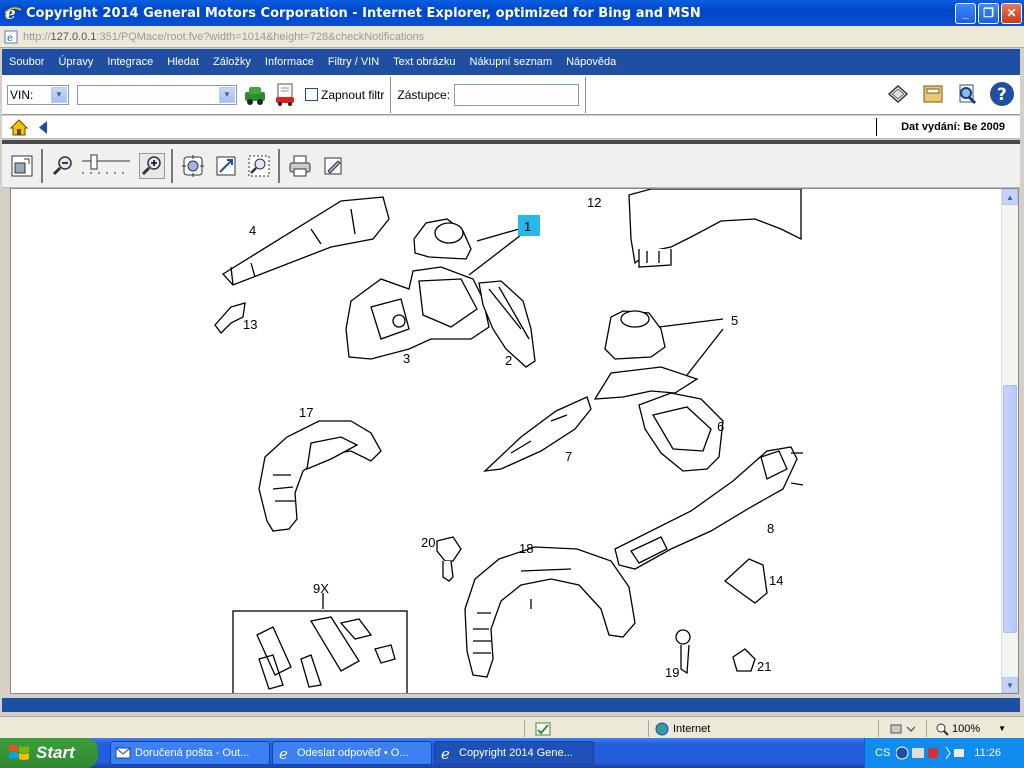 This screenshot has height=768, width=1024. What do you see at coordinates (424, 94) in the screenshot?
I see `dealer-label: Zástupce:` at bounding box center [424, 94].